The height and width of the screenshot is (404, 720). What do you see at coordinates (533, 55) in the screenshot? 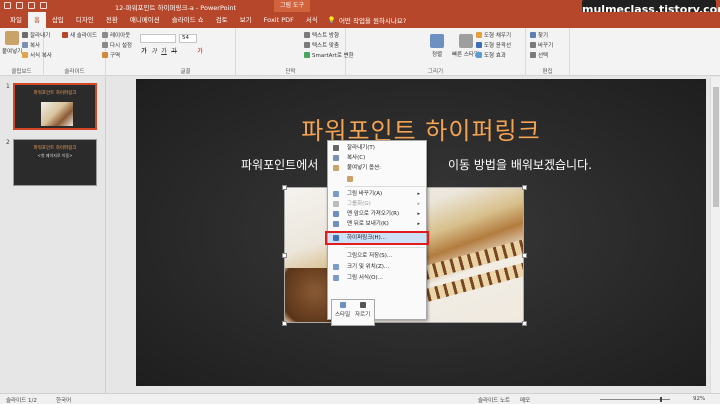
I see `cursor-icon` at bounding box center [533, 55].